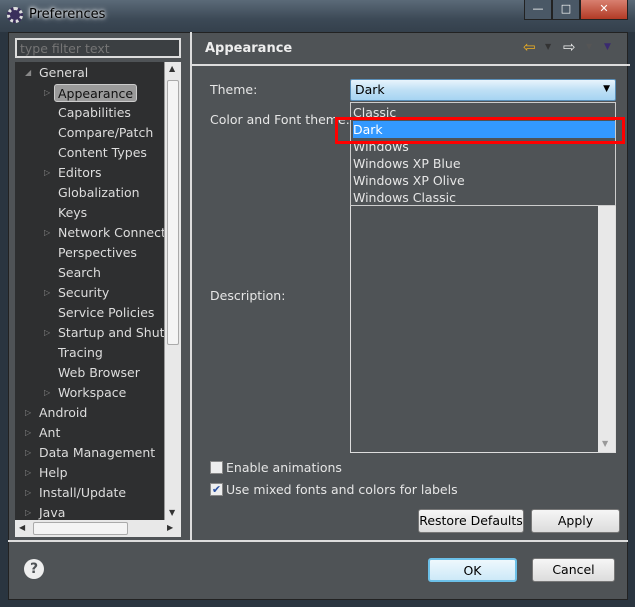  What do you see at coordinates (566, 10) in the screenshot?
I see `maximize-button: □` at bounding box center [566, 10].